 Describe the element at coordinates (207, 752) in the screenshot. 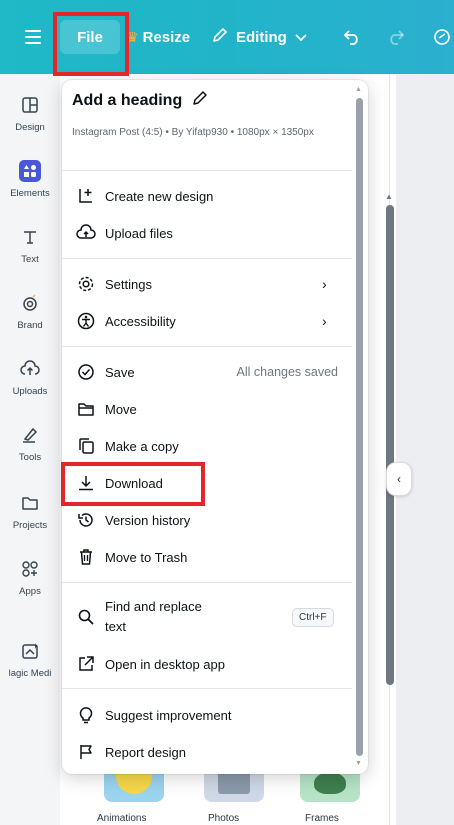

I see `menu-item-report-design: Report design` at that location.